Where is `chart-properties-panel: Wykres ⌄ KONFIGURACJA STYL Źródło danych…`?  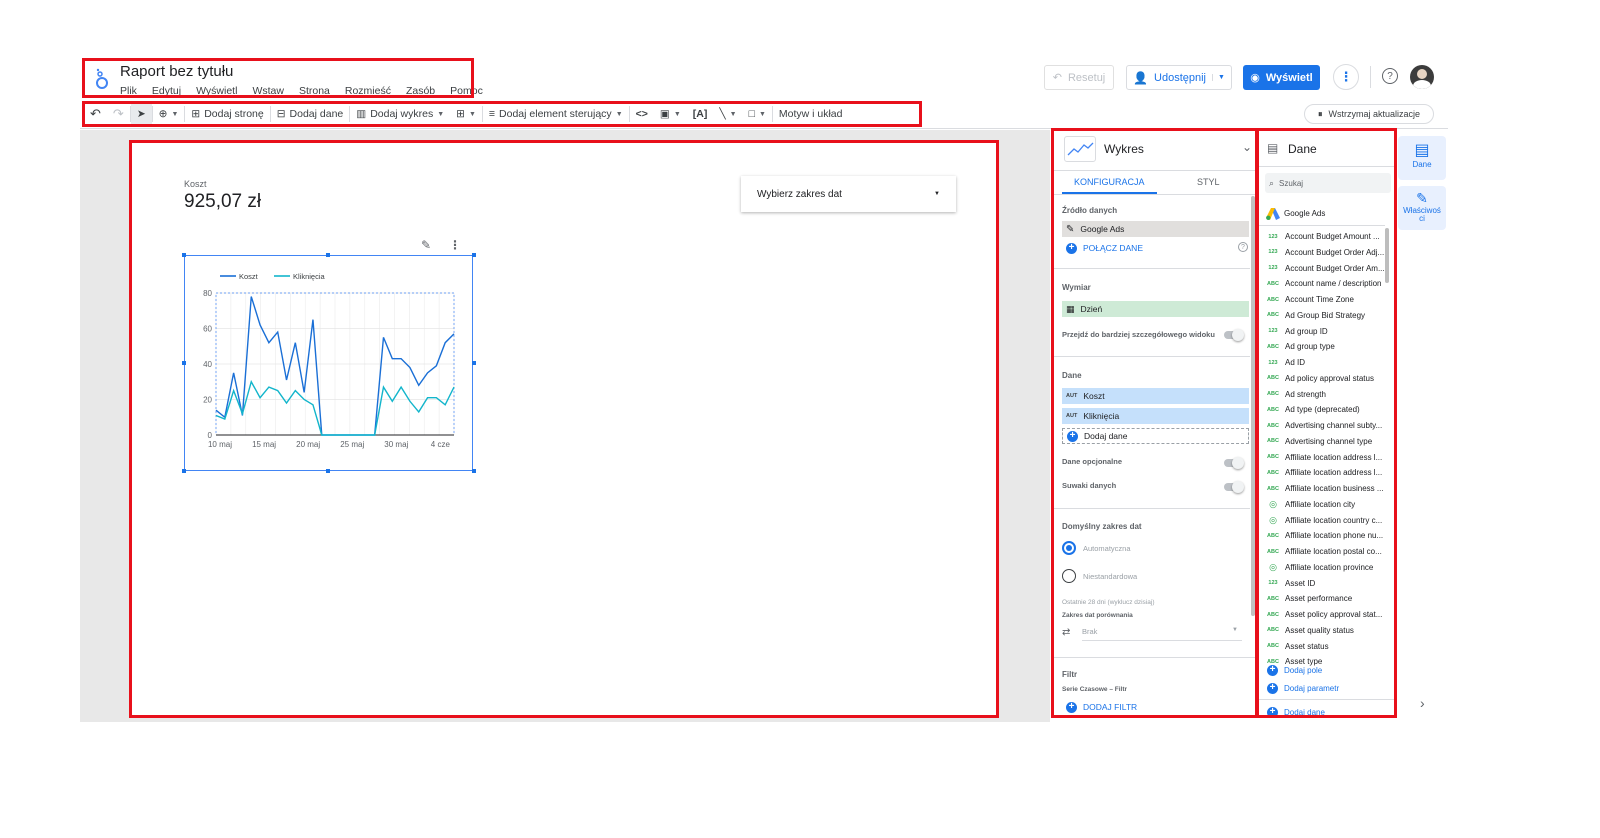
chart-properties-panel: Wykres ⌄ KONFIGURACJA STYL Źródło danych… is located at coordinates (1154, 424).